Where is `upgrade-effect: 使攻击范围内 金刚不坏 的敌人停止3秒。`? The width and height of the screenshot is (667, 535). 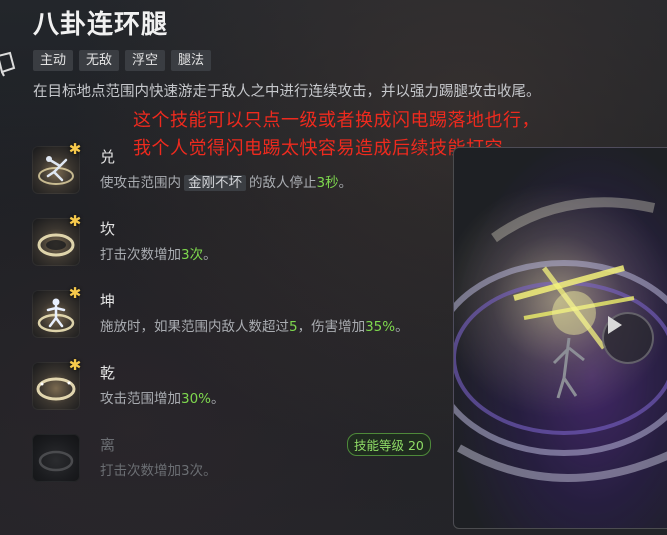
upgrade-effect: 使攻击范围内 金刚不坏 的敌人停止3秒。 is located at coordinates (226, 183).